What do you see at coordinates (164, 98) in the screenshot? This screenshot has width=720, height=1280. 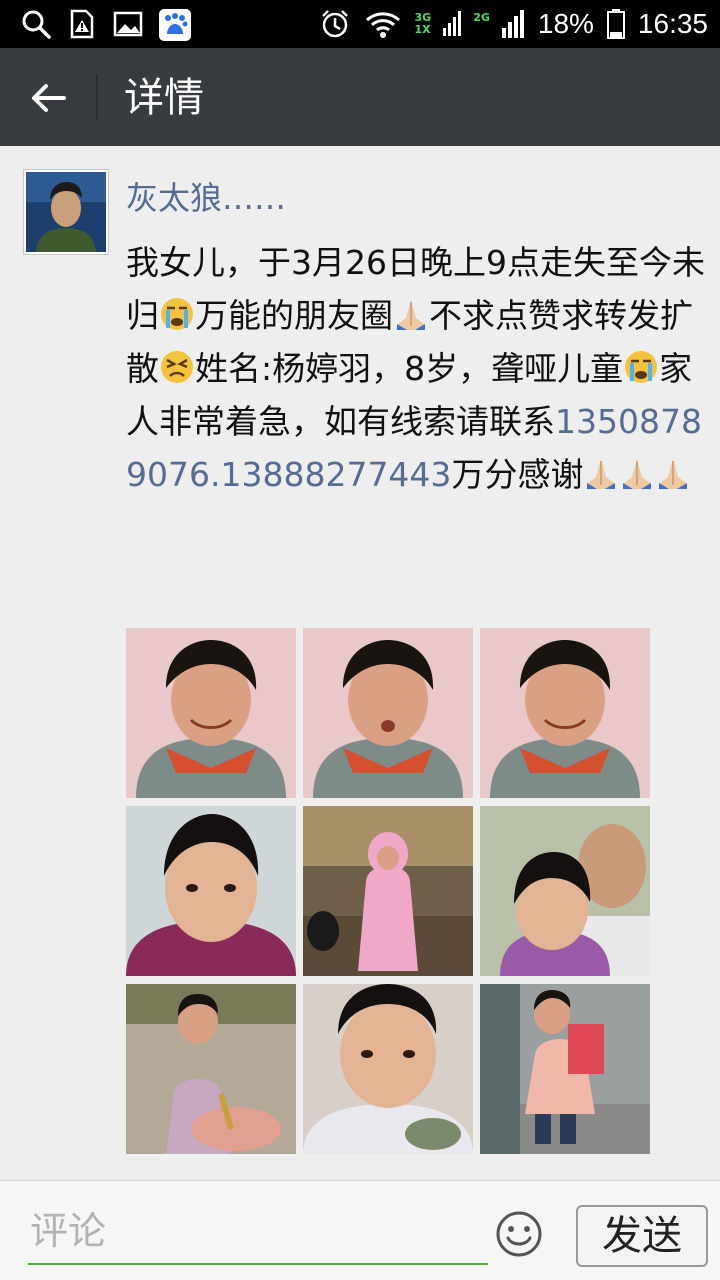 I see `page-title: 详情` at bounding box center [164, 98].